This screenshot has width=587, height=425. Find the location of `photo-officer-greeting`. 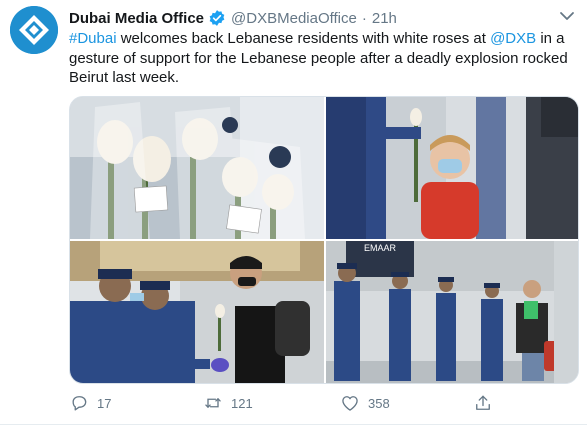

photo-officer-greeting is located at coordinates (197, 312).